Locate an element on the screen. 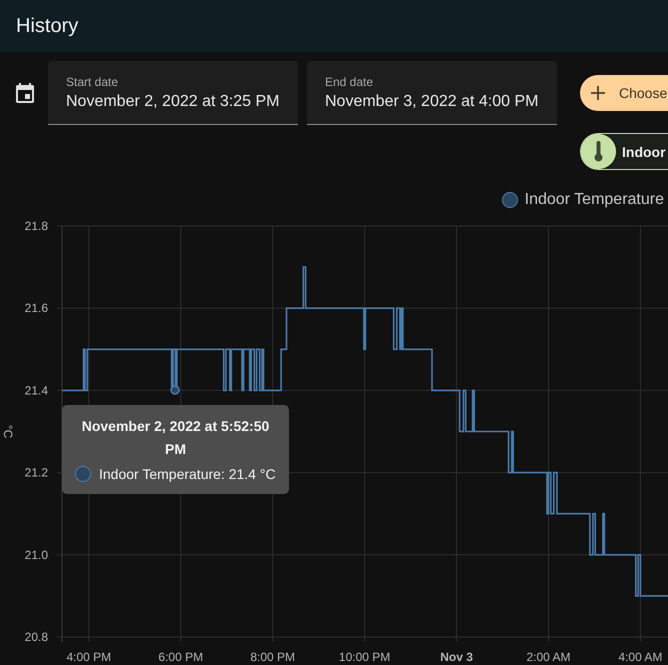 This screenshot has height=665, width=668. entity-chip: Indoor is located at coordinates (624, 151).